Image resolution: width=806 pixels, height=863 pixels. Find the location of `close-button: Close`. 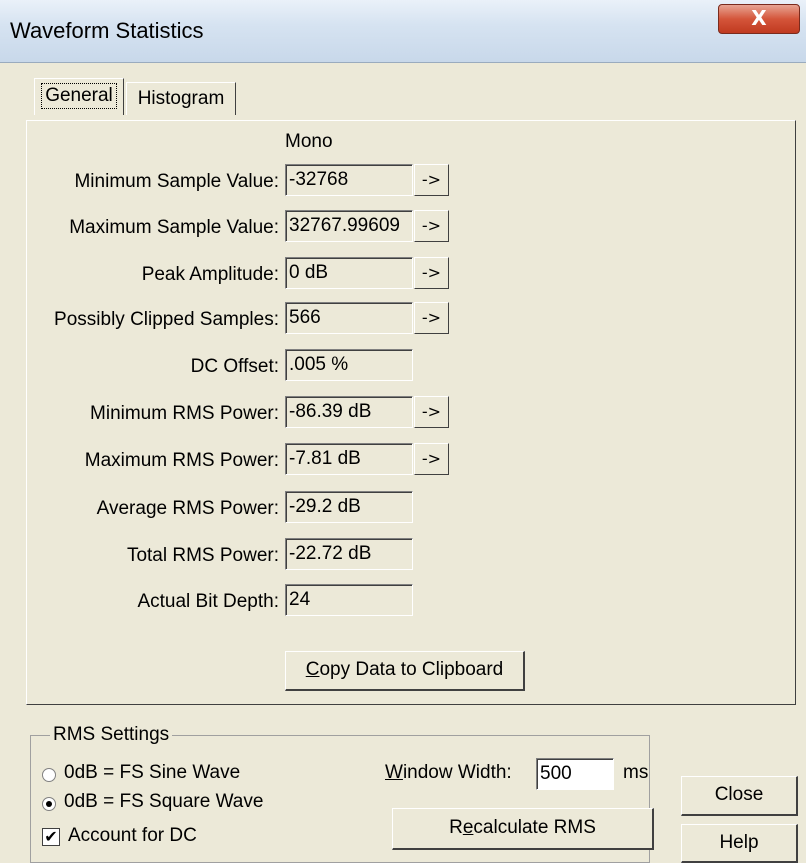

close-button: Close is located at coordinates (739, 796).